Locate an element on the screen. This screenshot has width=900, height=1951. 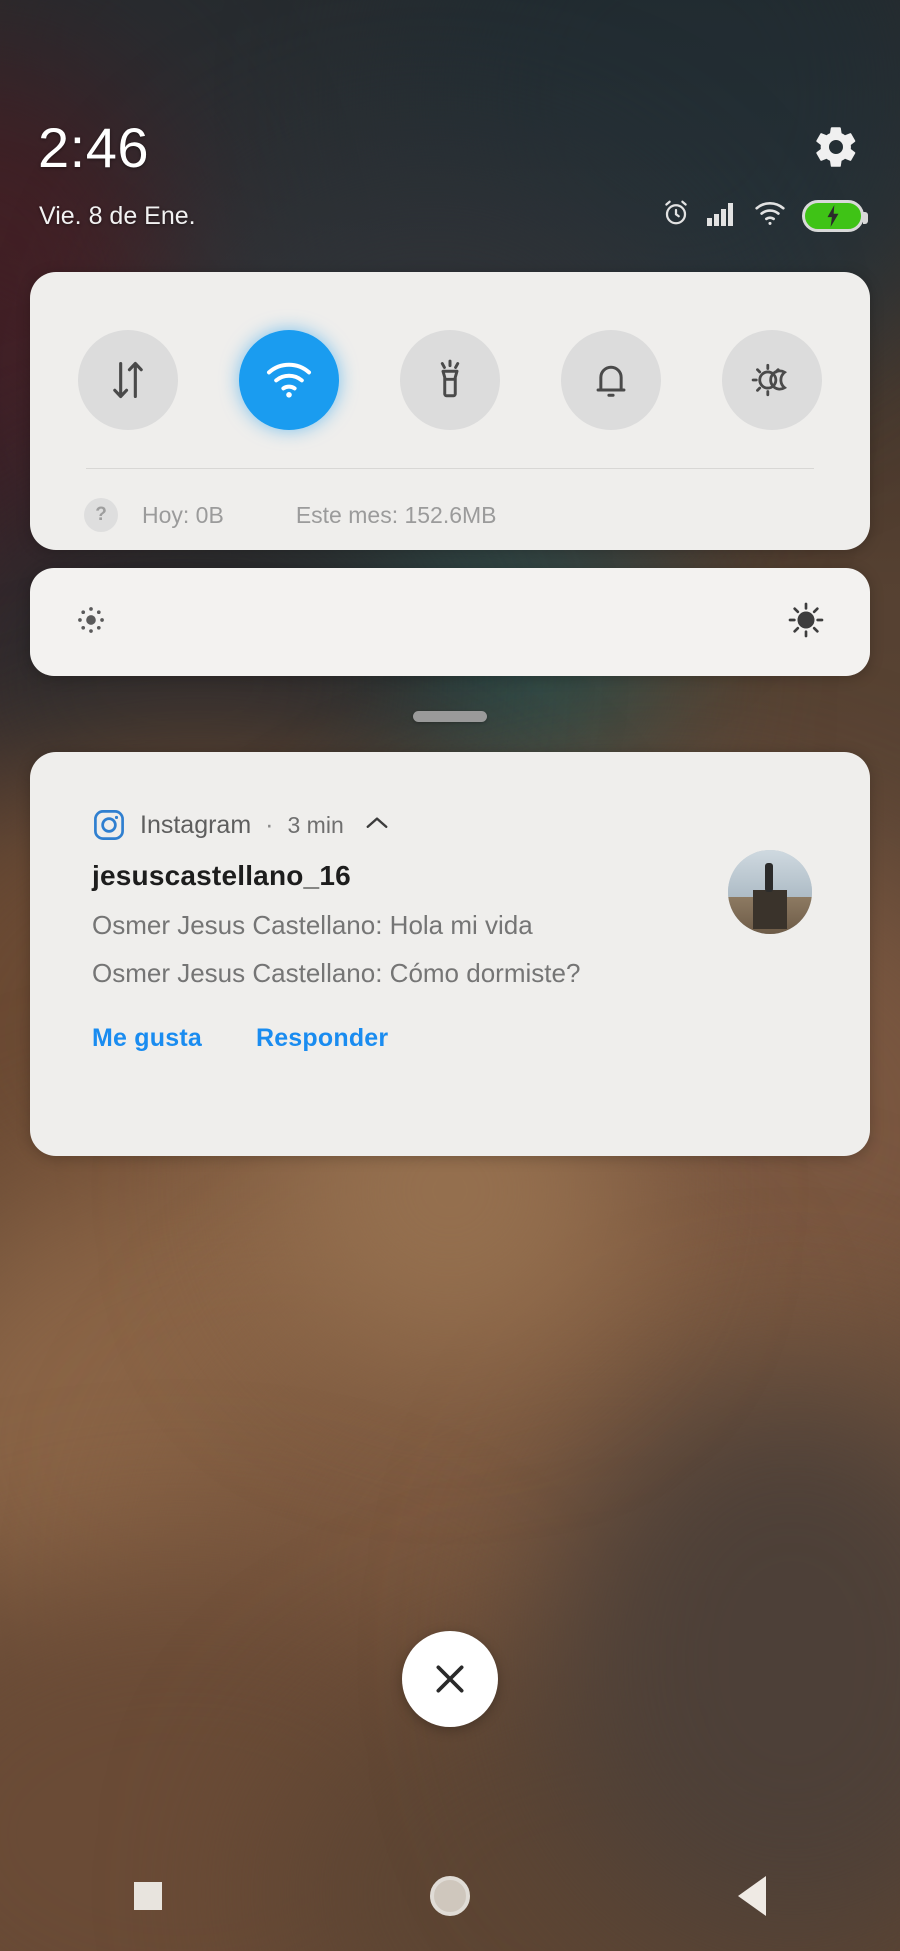
circle-icon is located at coordinates (450, 1896).